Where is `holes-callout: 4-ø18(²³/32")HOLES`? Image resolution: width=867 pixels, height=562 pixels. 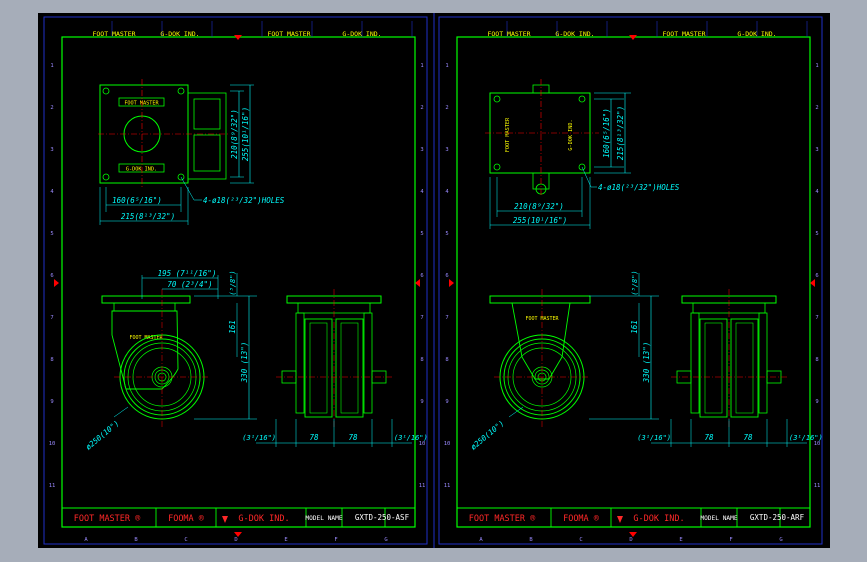
holes-callout: 4-ø18(²³/32")HOLES is located at coordinates (244, 200).